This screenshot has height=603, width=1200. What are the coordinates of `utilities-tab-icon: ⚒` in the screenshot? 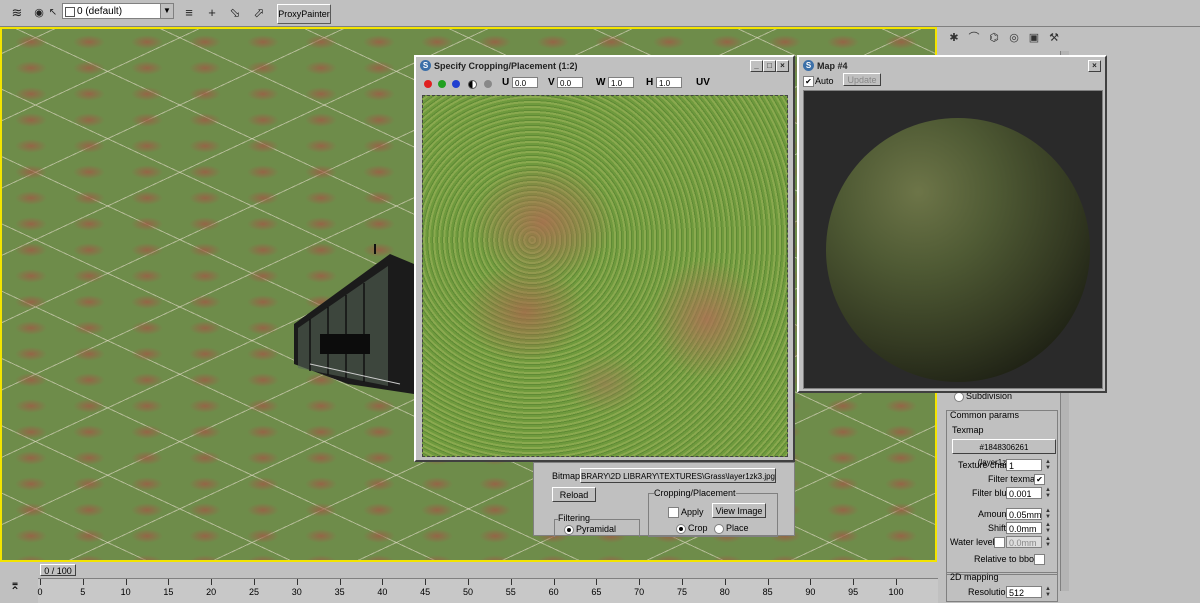 It's located at (1054, 38).